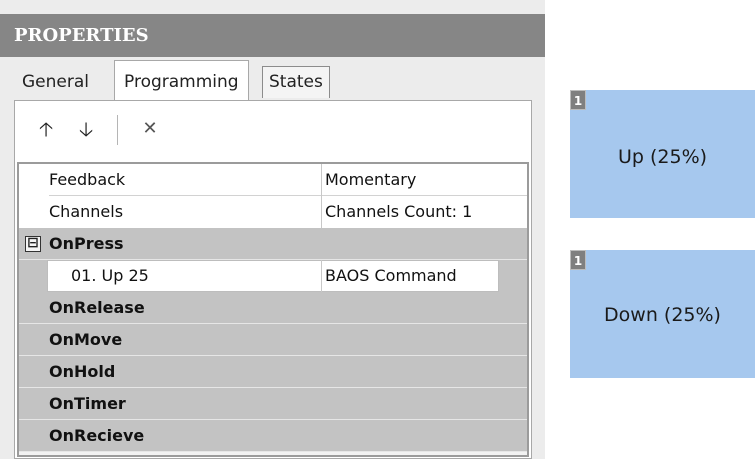 Image resolution: width=755 pixels, height=459 pixels. What do you see at coordinates (273, 372) in the screenshot?
I see `event-row-onhold: OnHold` at bounding box center [273, 372].